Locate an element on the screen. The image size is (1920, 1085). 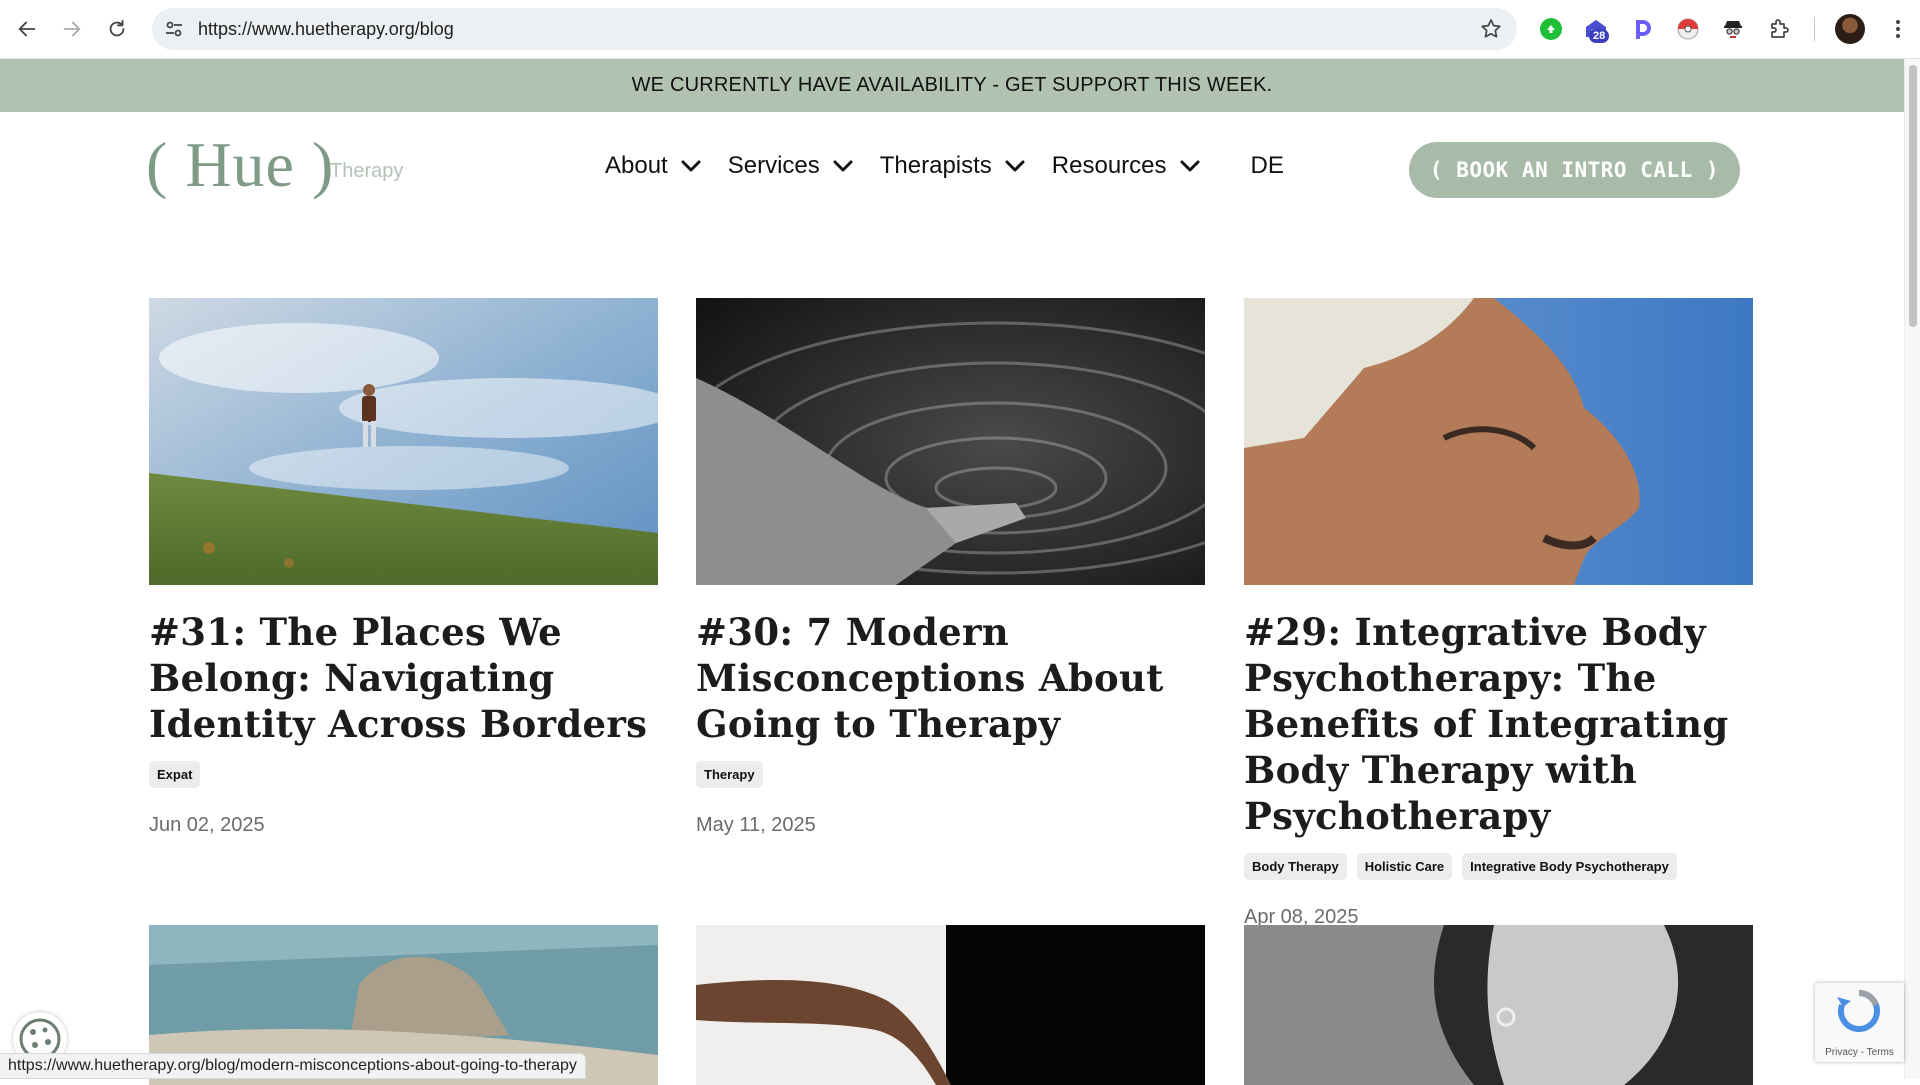
post-tag: Therapy is located at coordinates (729, 774).